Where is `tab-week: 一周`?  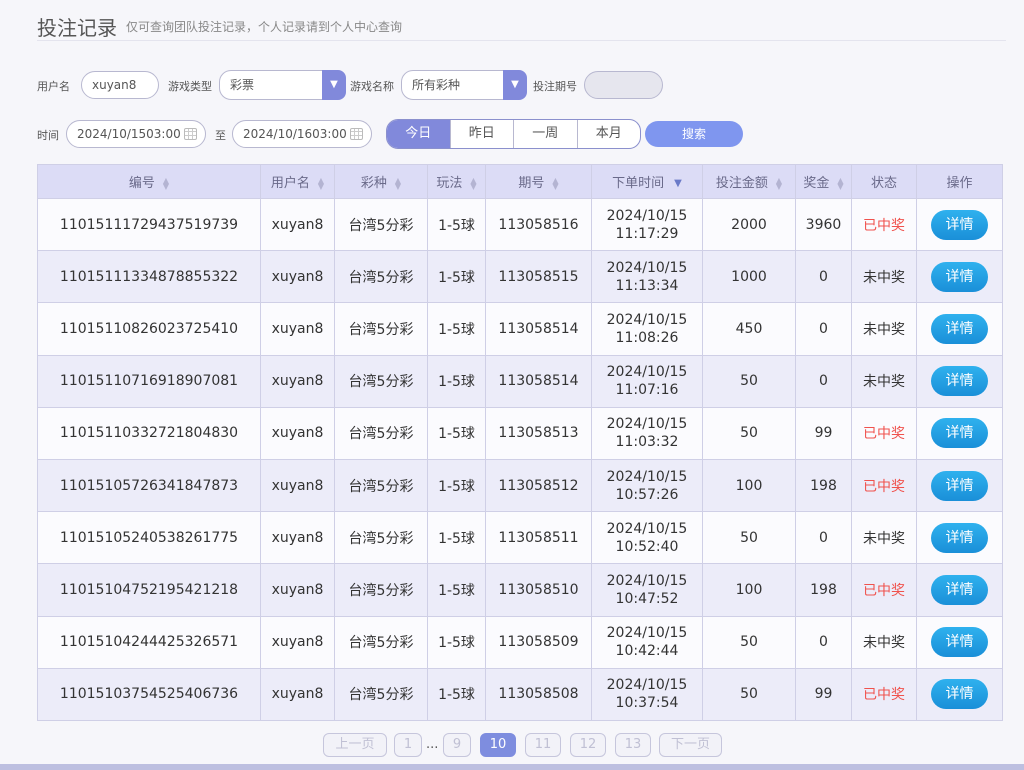
tab-week: 一周 is located at coordinates (546, 134).